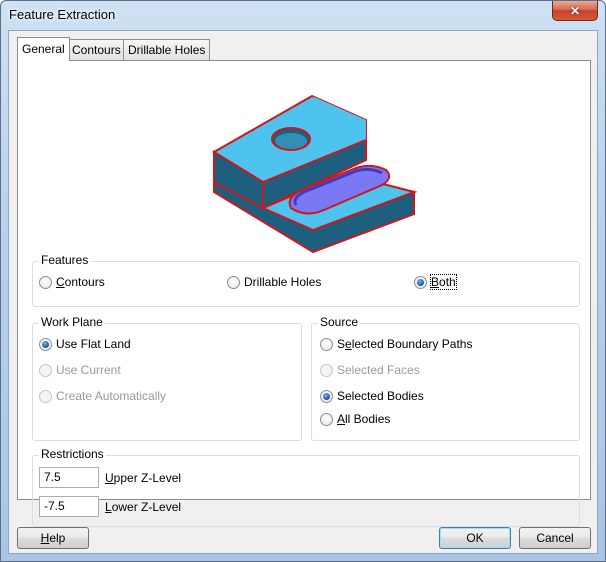  Describe the element at coordinates (378, 370) in the screenshot. I see `radio-label: Selected Faces` at that location.